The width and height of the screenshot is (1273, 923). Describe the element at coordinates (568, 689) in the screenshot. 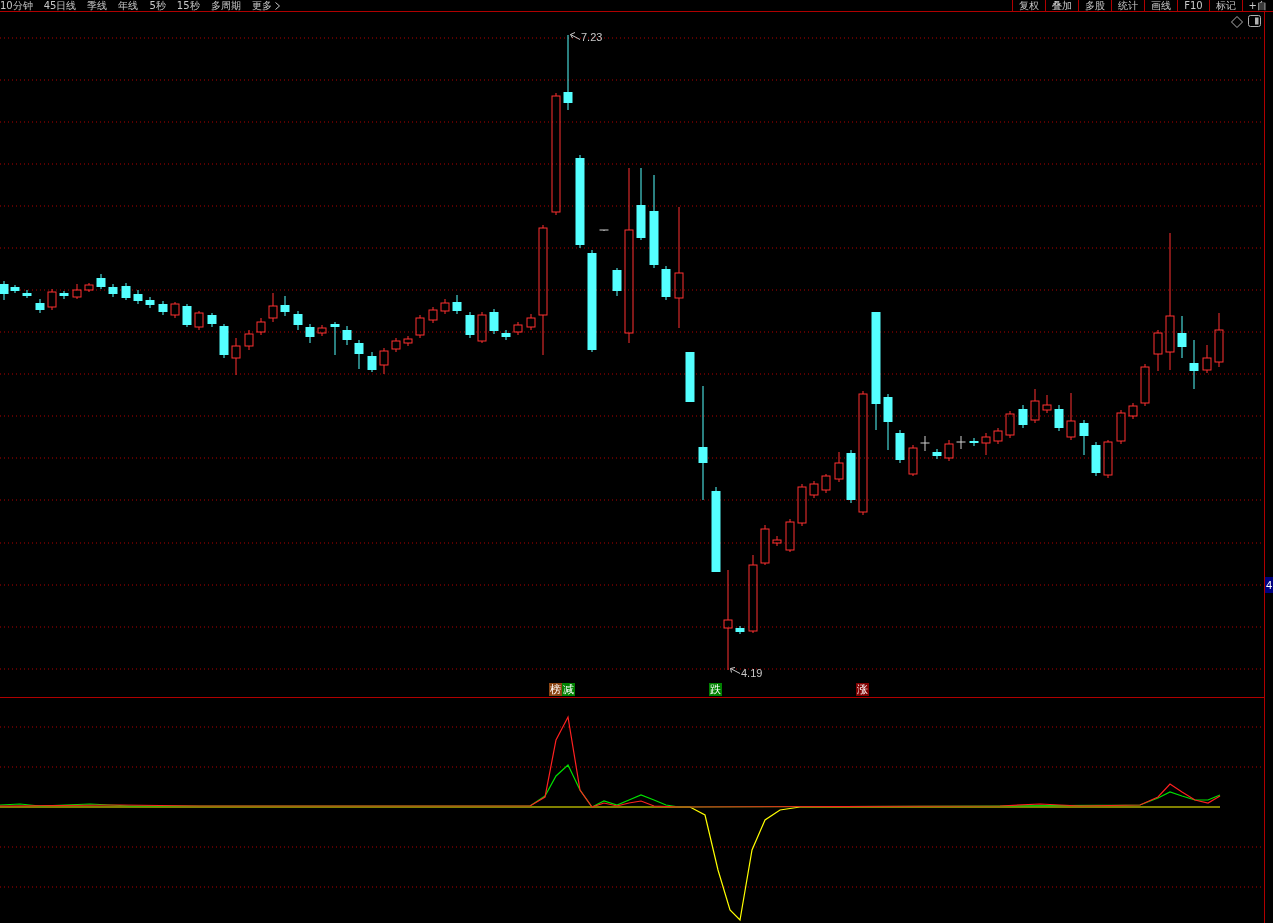

I see `signal-tag: 减` at that location.